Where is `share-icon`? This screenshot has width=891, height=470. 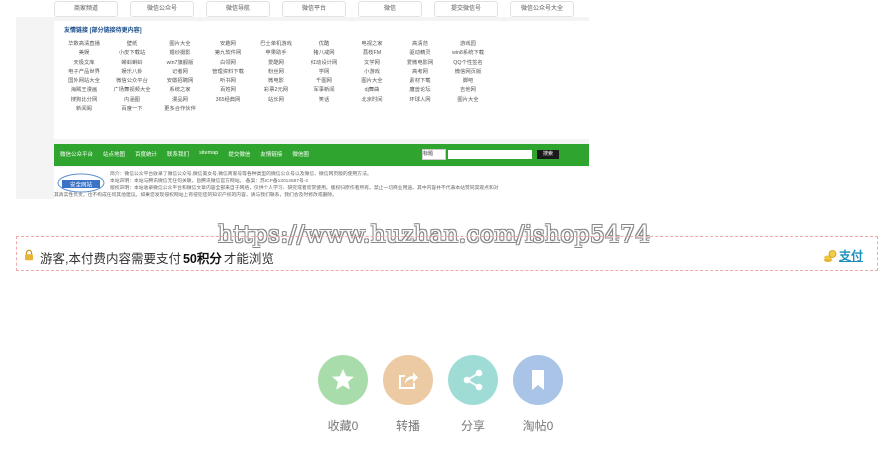
share-icon is located at coordinates (473, 380).